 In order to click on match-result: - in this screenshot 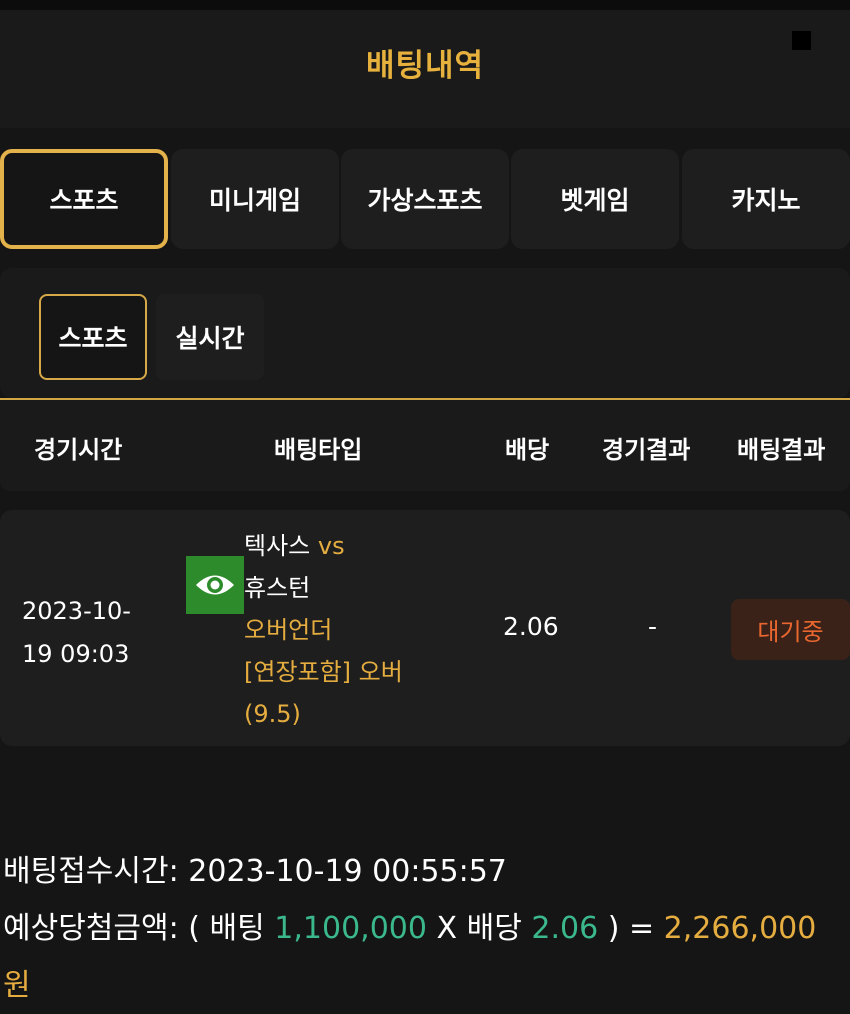, I will do `click(653, 626)`.